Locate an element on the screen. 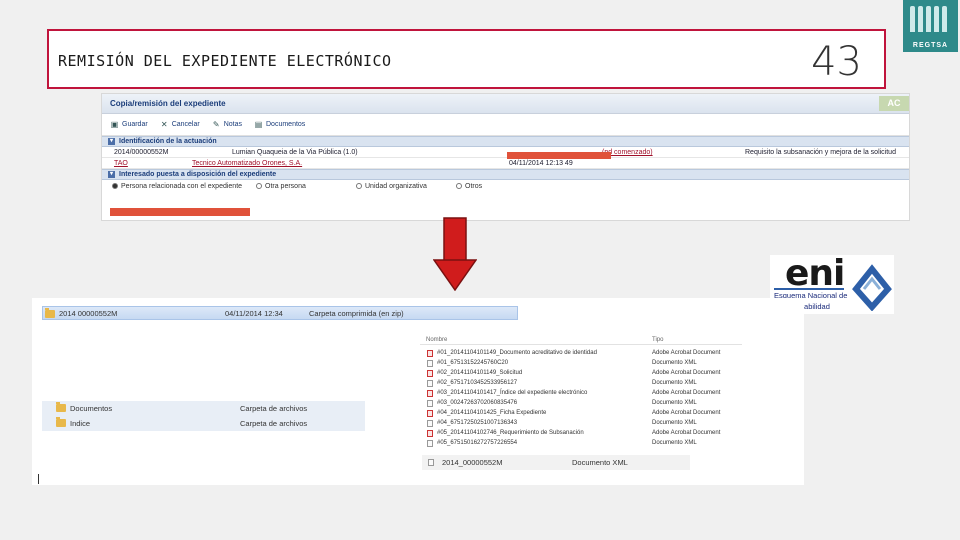  option-otros: Otros is located at coordinates (469, 186).